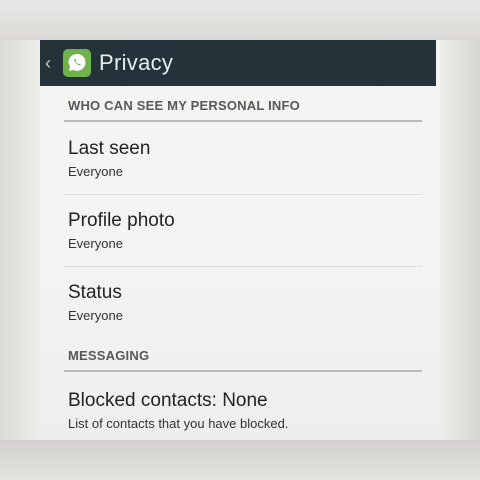 This screenshot has height=480, width=480. Describe the element at coordinates (243, 231) in the screenshot. I see `pref-profile-photo: Profile photo Everyone` at that location.